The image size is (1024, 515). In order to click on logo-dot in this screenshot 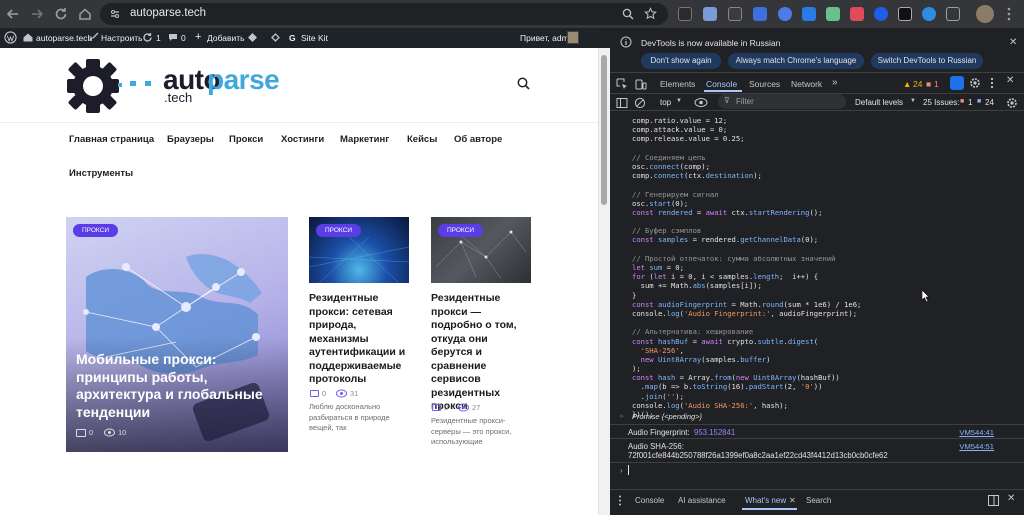, I will do `click(148, 83)`.